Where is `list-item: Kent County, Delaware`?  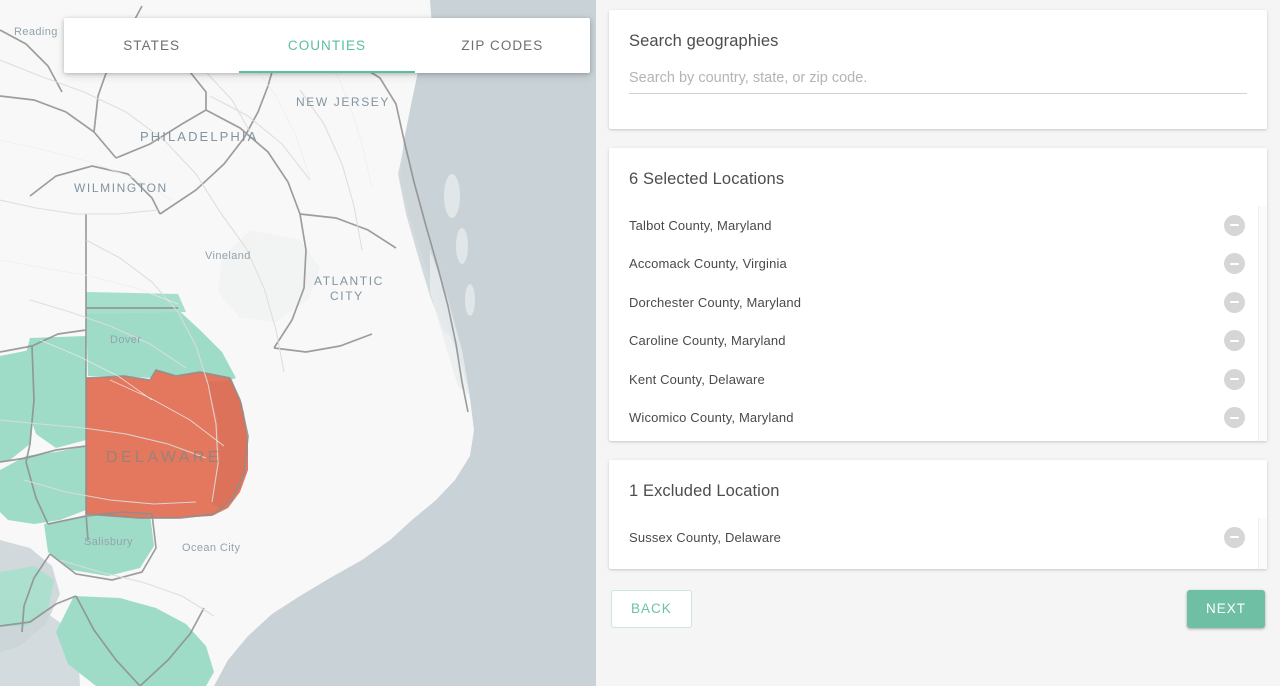
list-item: Kent County, Delaware is located at coordinates (938, 379).